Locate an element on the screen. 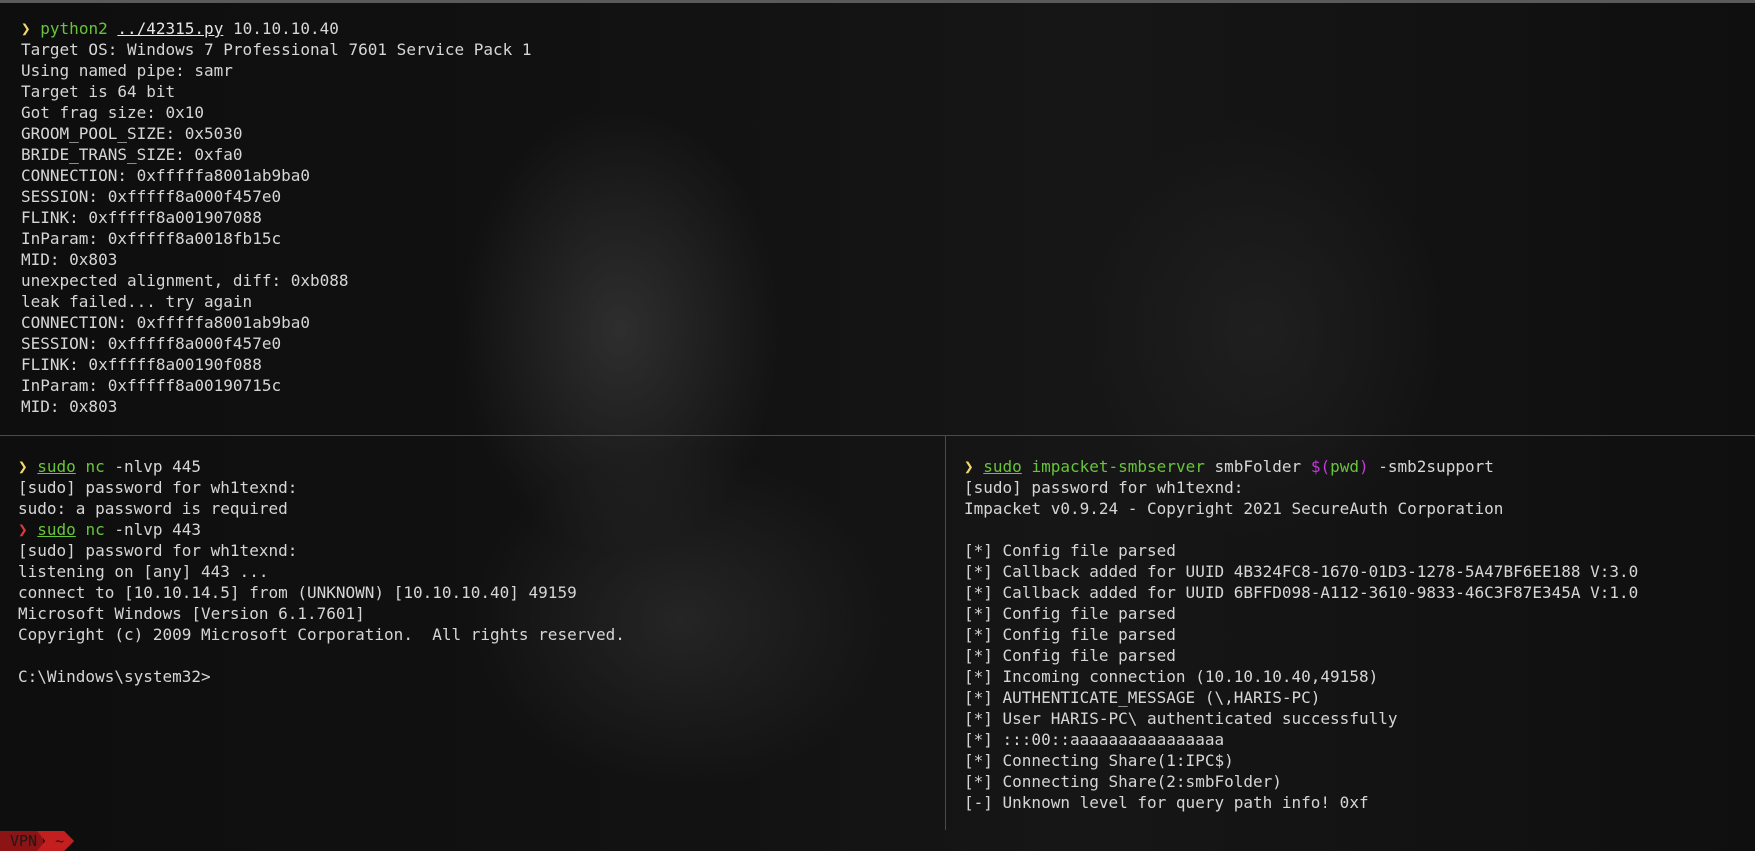 This screenshot has height=851, width=1755. output-line: [*] Connecting Share(2:smbFolder) is located at coordinates (1123, 781).